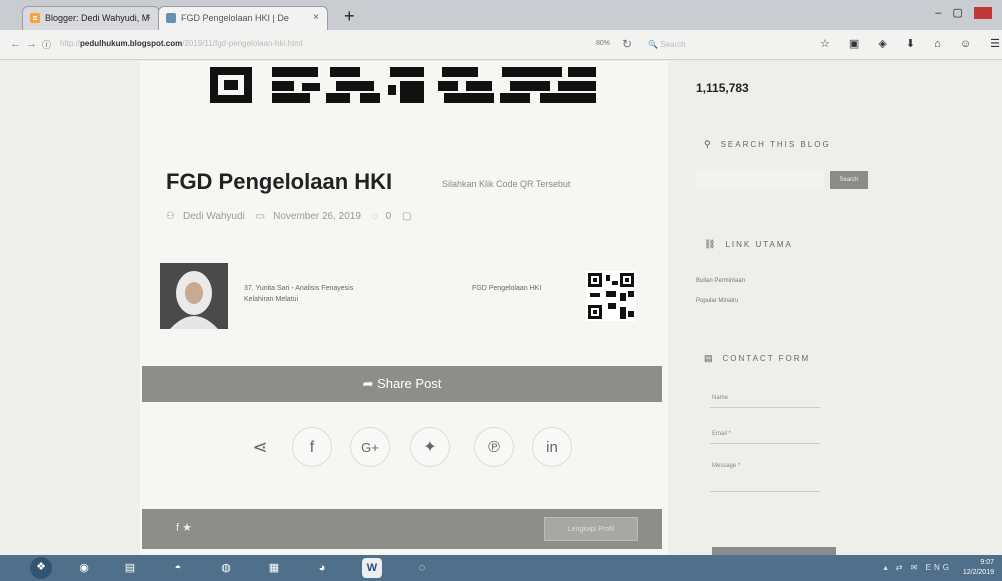 The width and height of the screenshot is (1002, 581). I want to click on related-post-qr-thumbnail, so click(611, 296).